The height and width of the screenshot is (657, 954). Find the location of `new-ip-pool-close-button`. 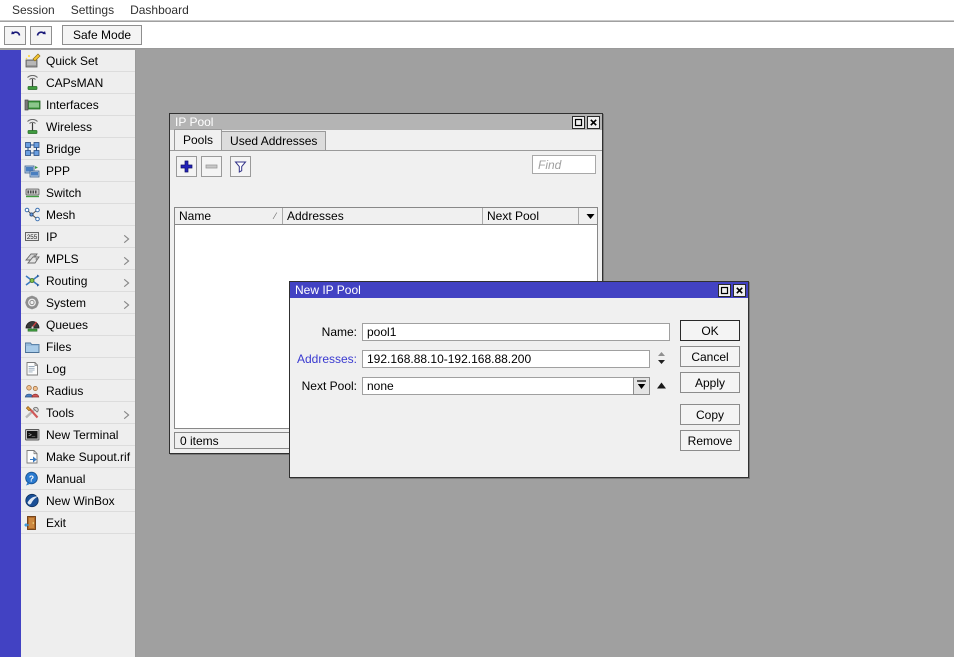

new-ip-pool-close-button is located at coordinates (739, 290).